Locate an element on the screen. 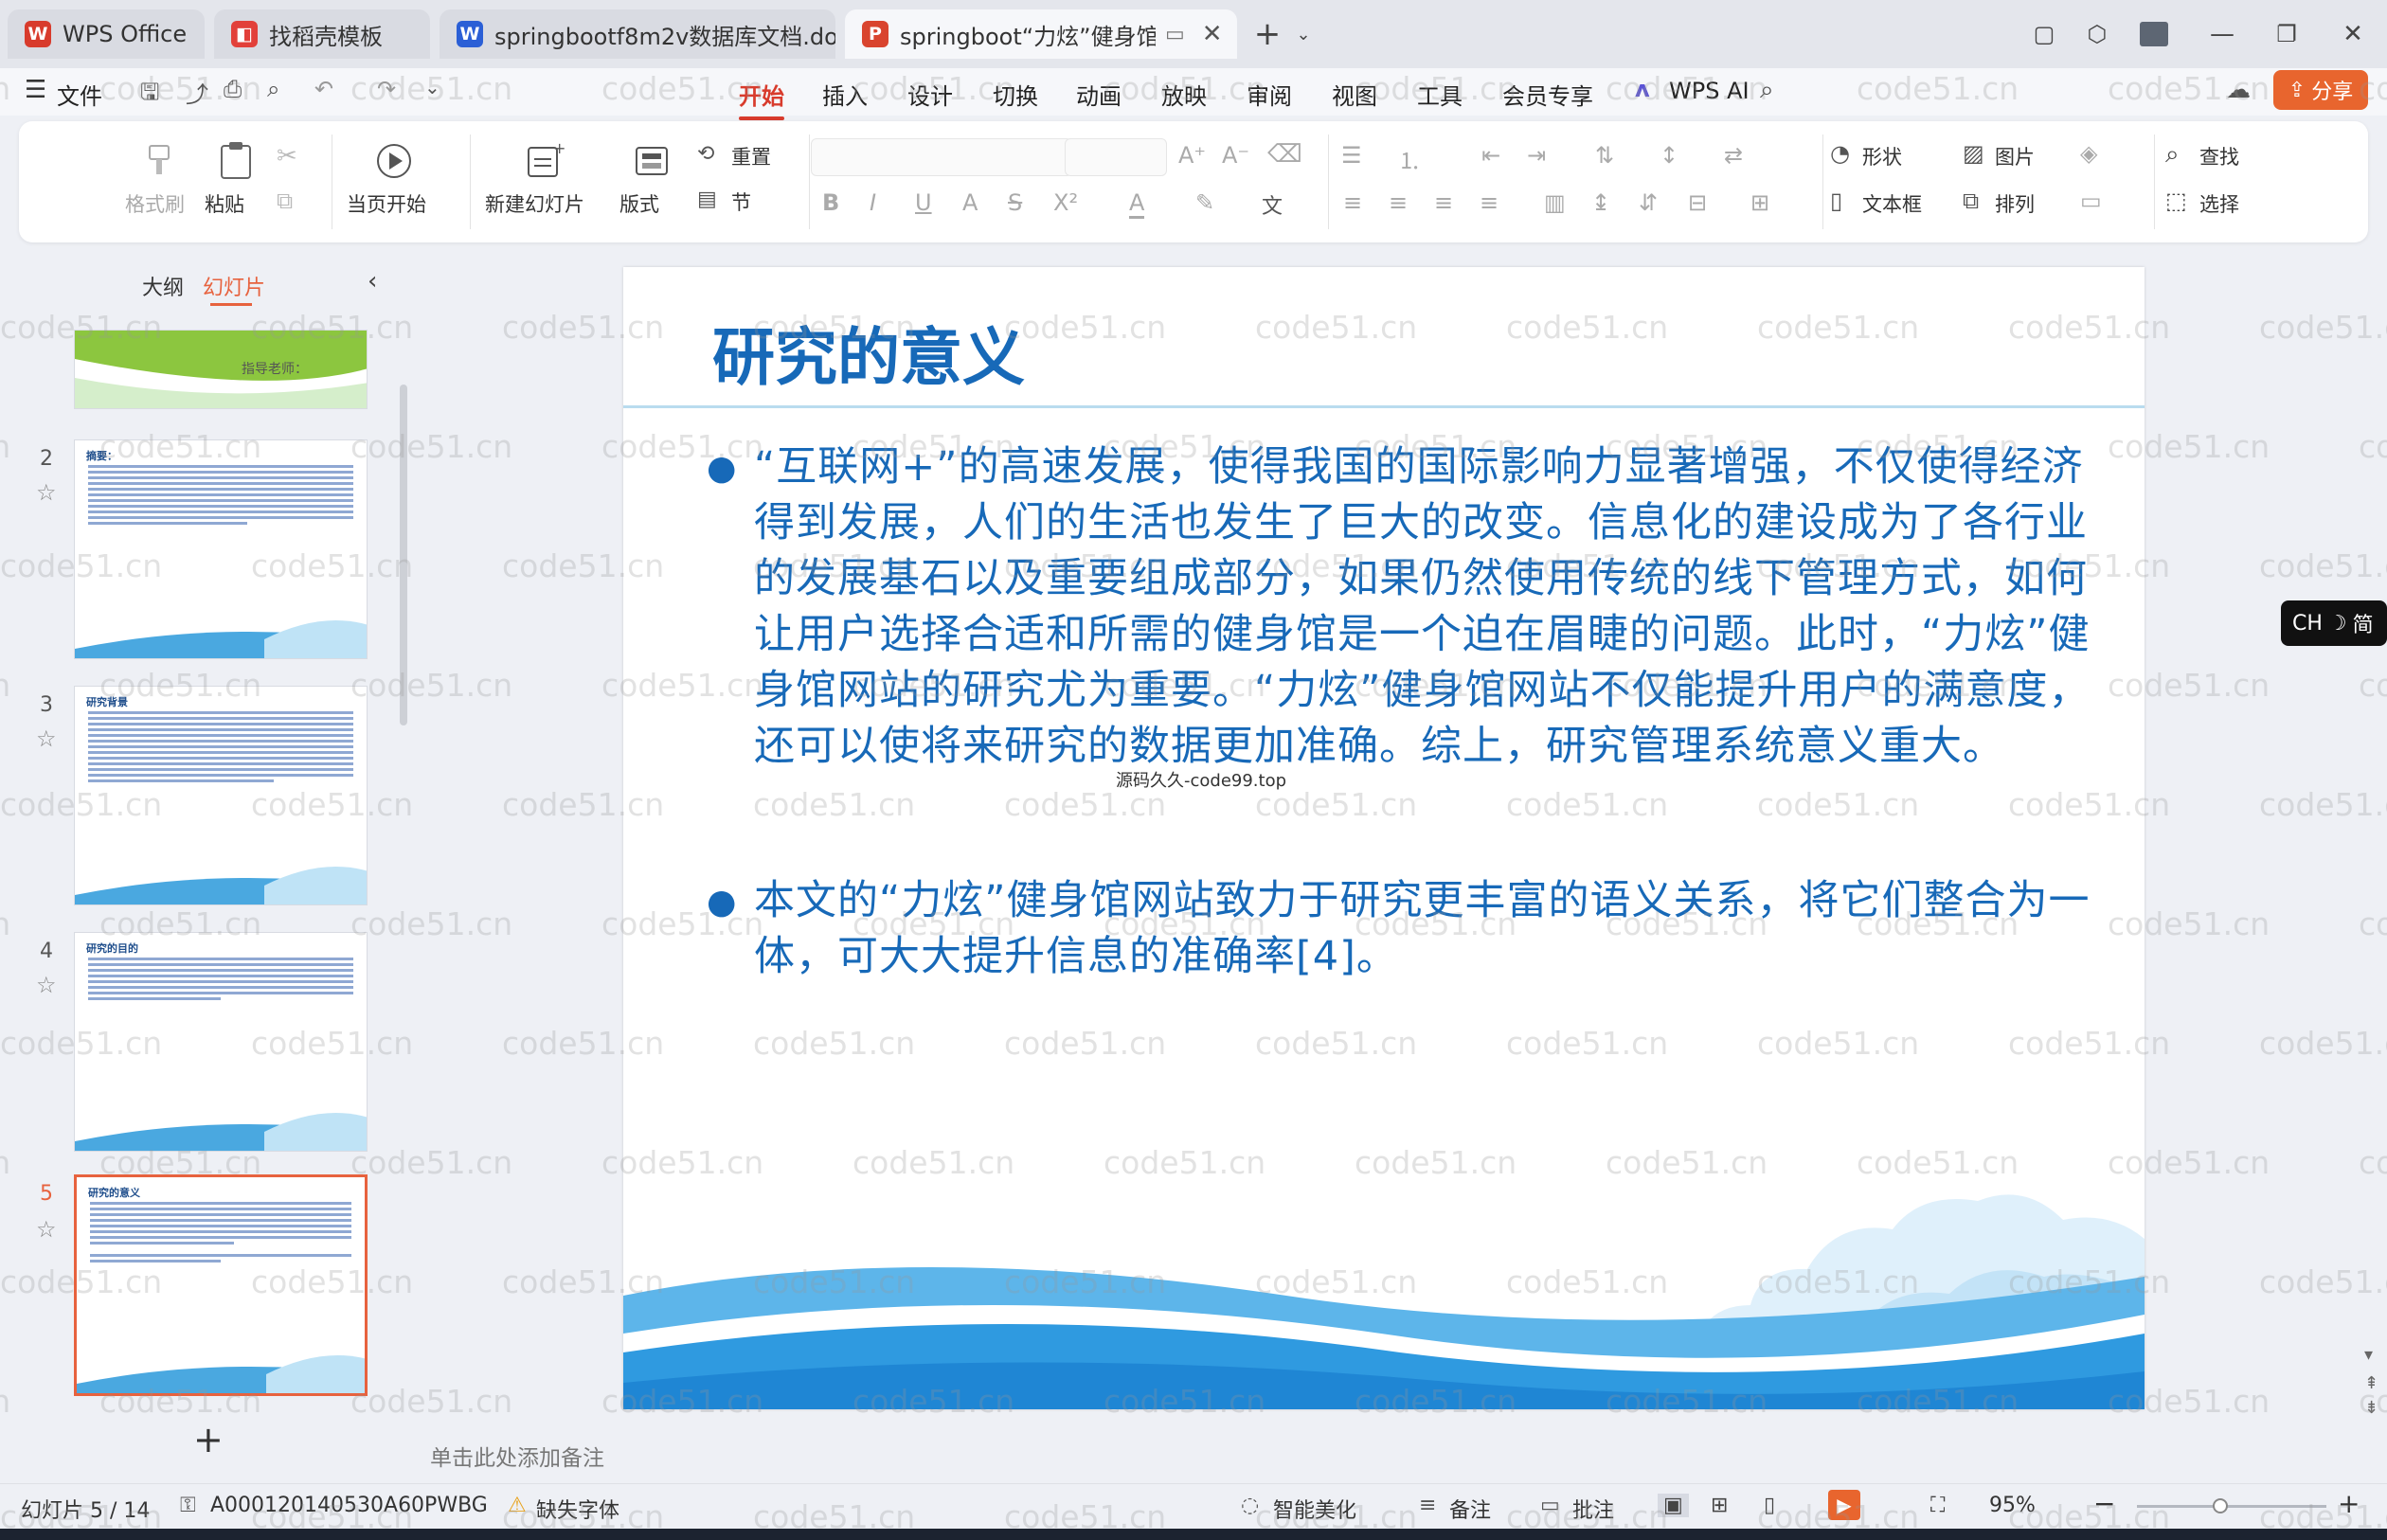  menu-member: 会员专享 is located at coordinates (1547, 95).